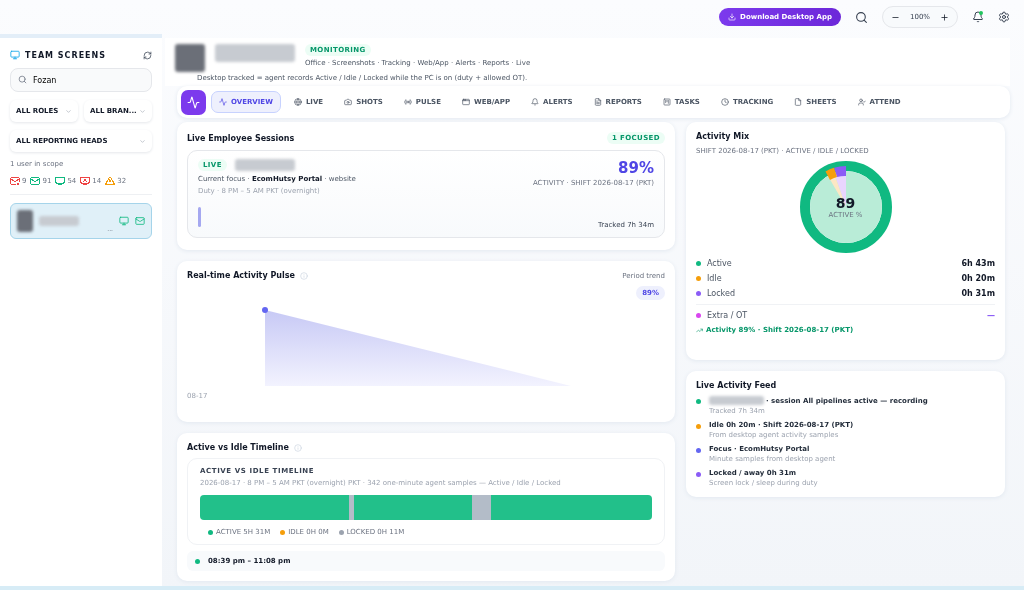 This screenshot has width=1024, height=590. Describe the element at coordinates (978, 278) in the screenshot. I see `legend-value: 0h 20m` at that location.